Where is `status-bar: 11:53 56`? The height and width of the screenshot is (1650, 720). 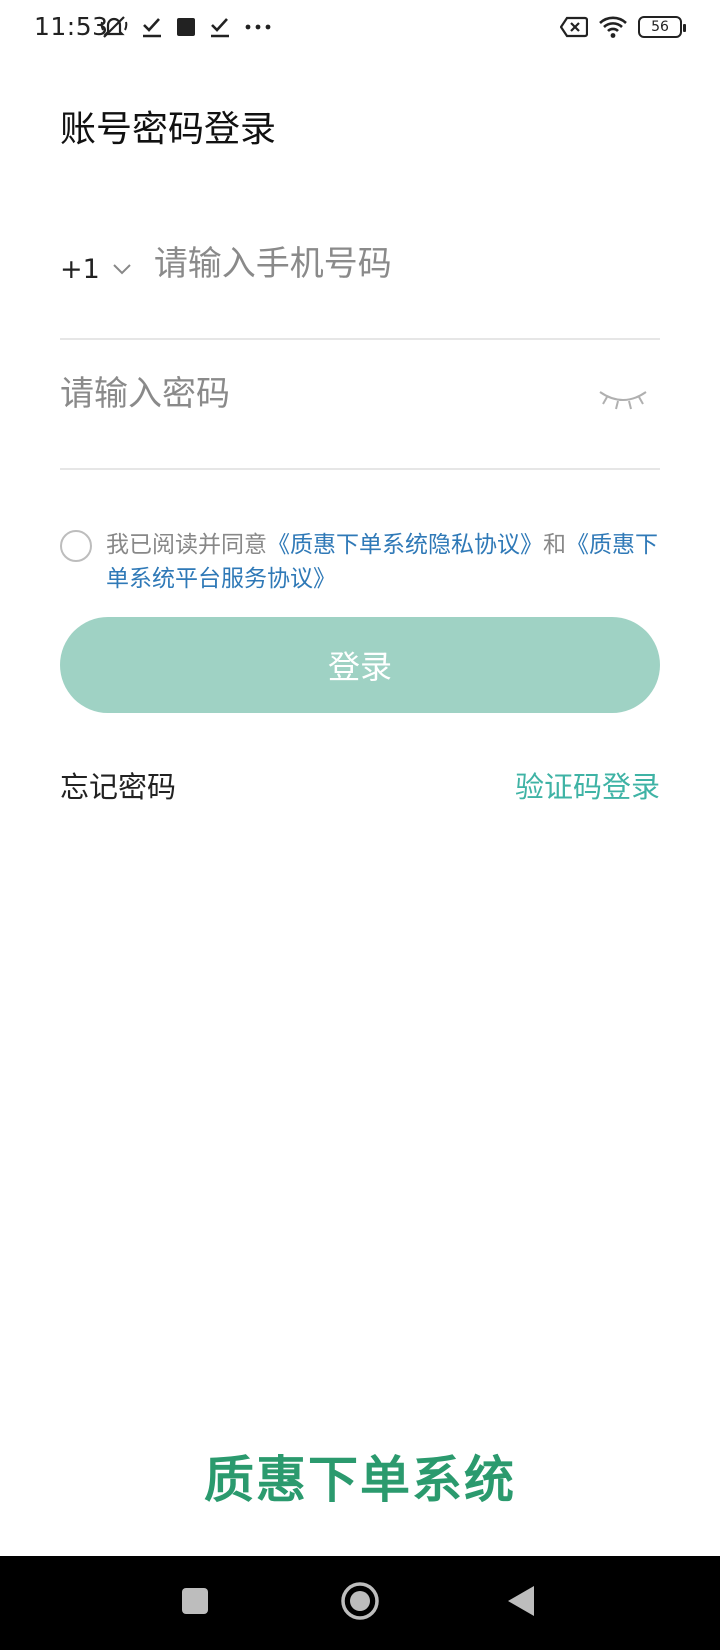 status-bar: 11:53 56 is located at coordinates (360, 28).